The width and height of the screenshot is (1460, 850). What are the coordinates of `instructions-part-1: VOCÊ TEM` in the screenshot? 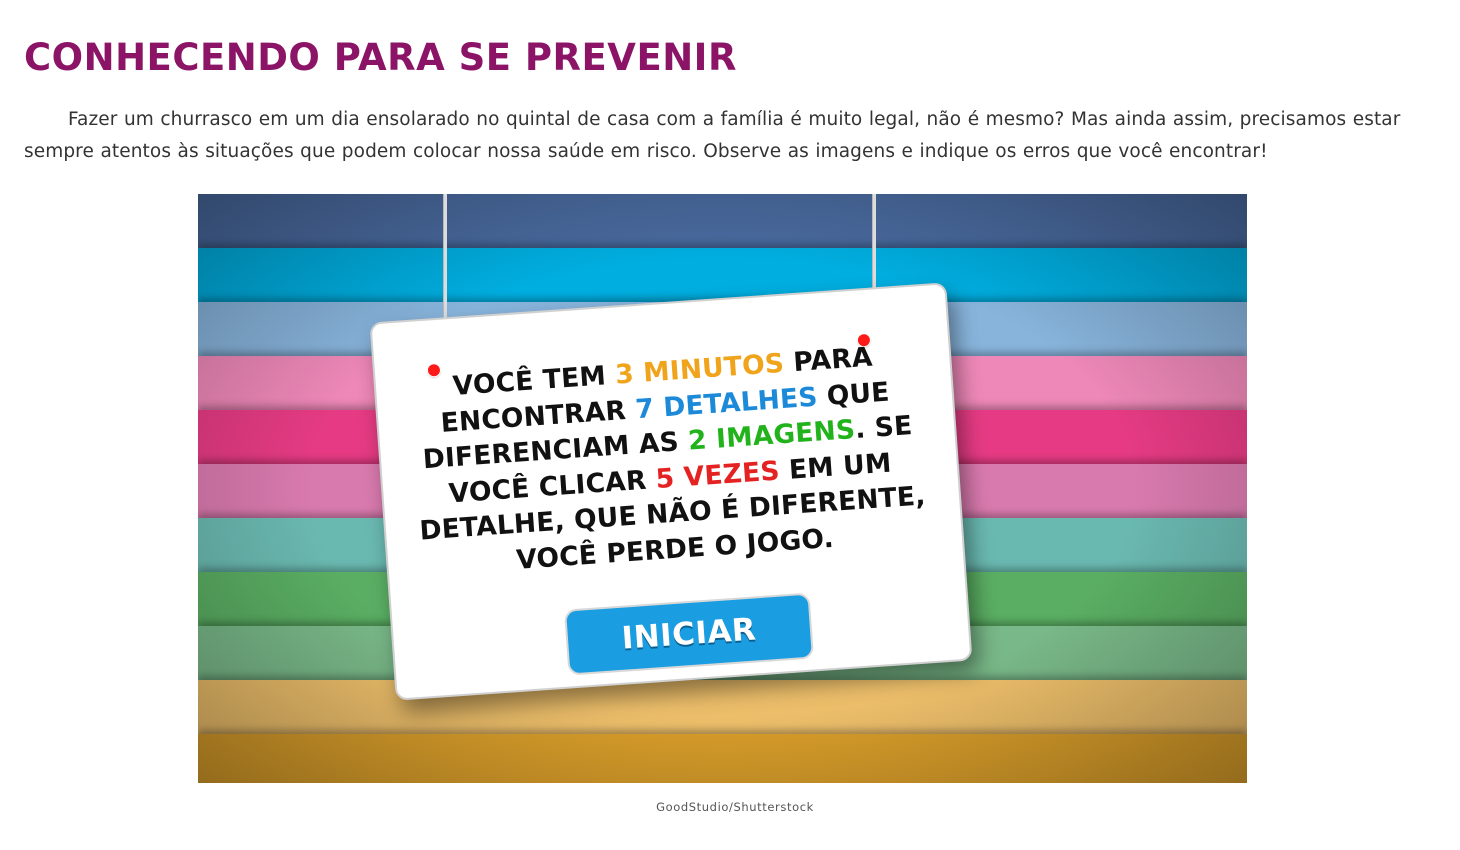 It's located at (534, 380).